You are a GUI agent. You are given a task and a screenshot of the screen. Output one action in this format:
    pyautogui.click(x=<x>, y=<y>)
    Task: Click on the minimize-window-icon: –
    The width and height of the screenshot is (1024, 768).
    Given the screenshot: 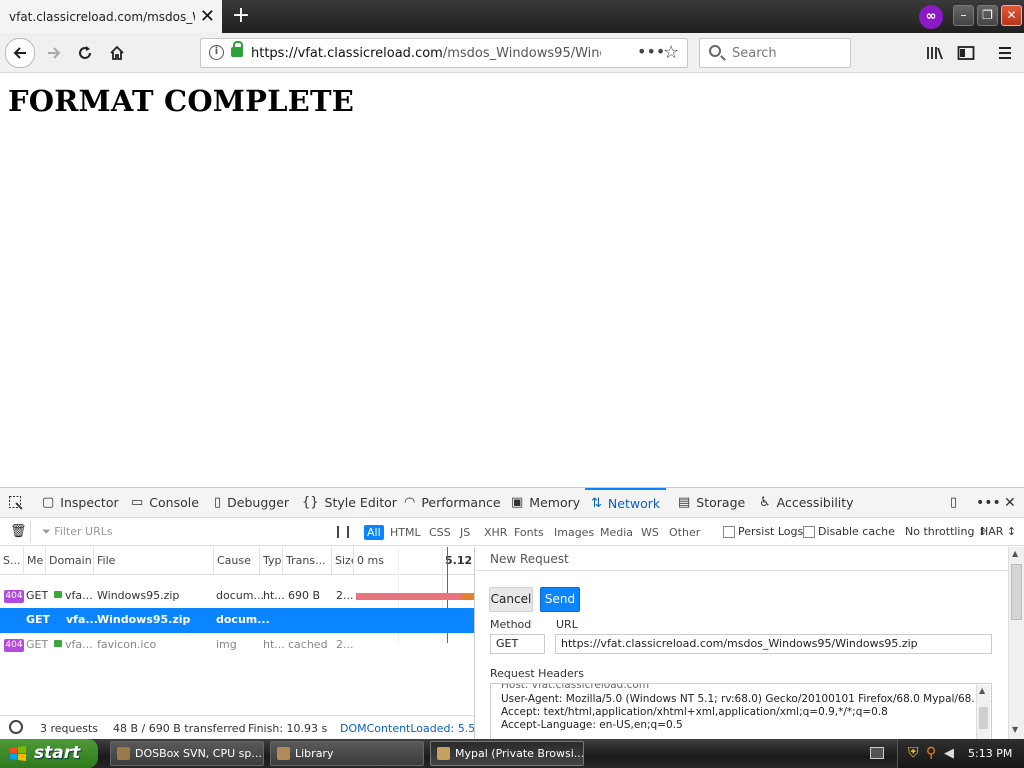 What is the action you would take?
    pyautogui.click(x=963, y=15)
    